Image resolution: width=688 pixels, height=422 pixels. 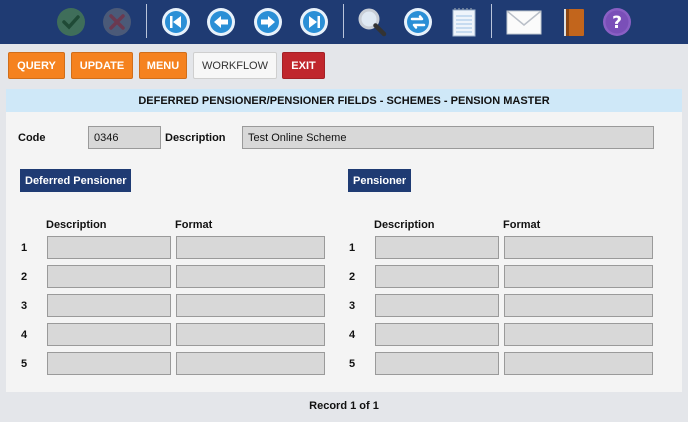 What do you see at coordinates (352, 248) in the screenshot?
I see `pensioner-row-number: 1` at bounding box center [352, 248].